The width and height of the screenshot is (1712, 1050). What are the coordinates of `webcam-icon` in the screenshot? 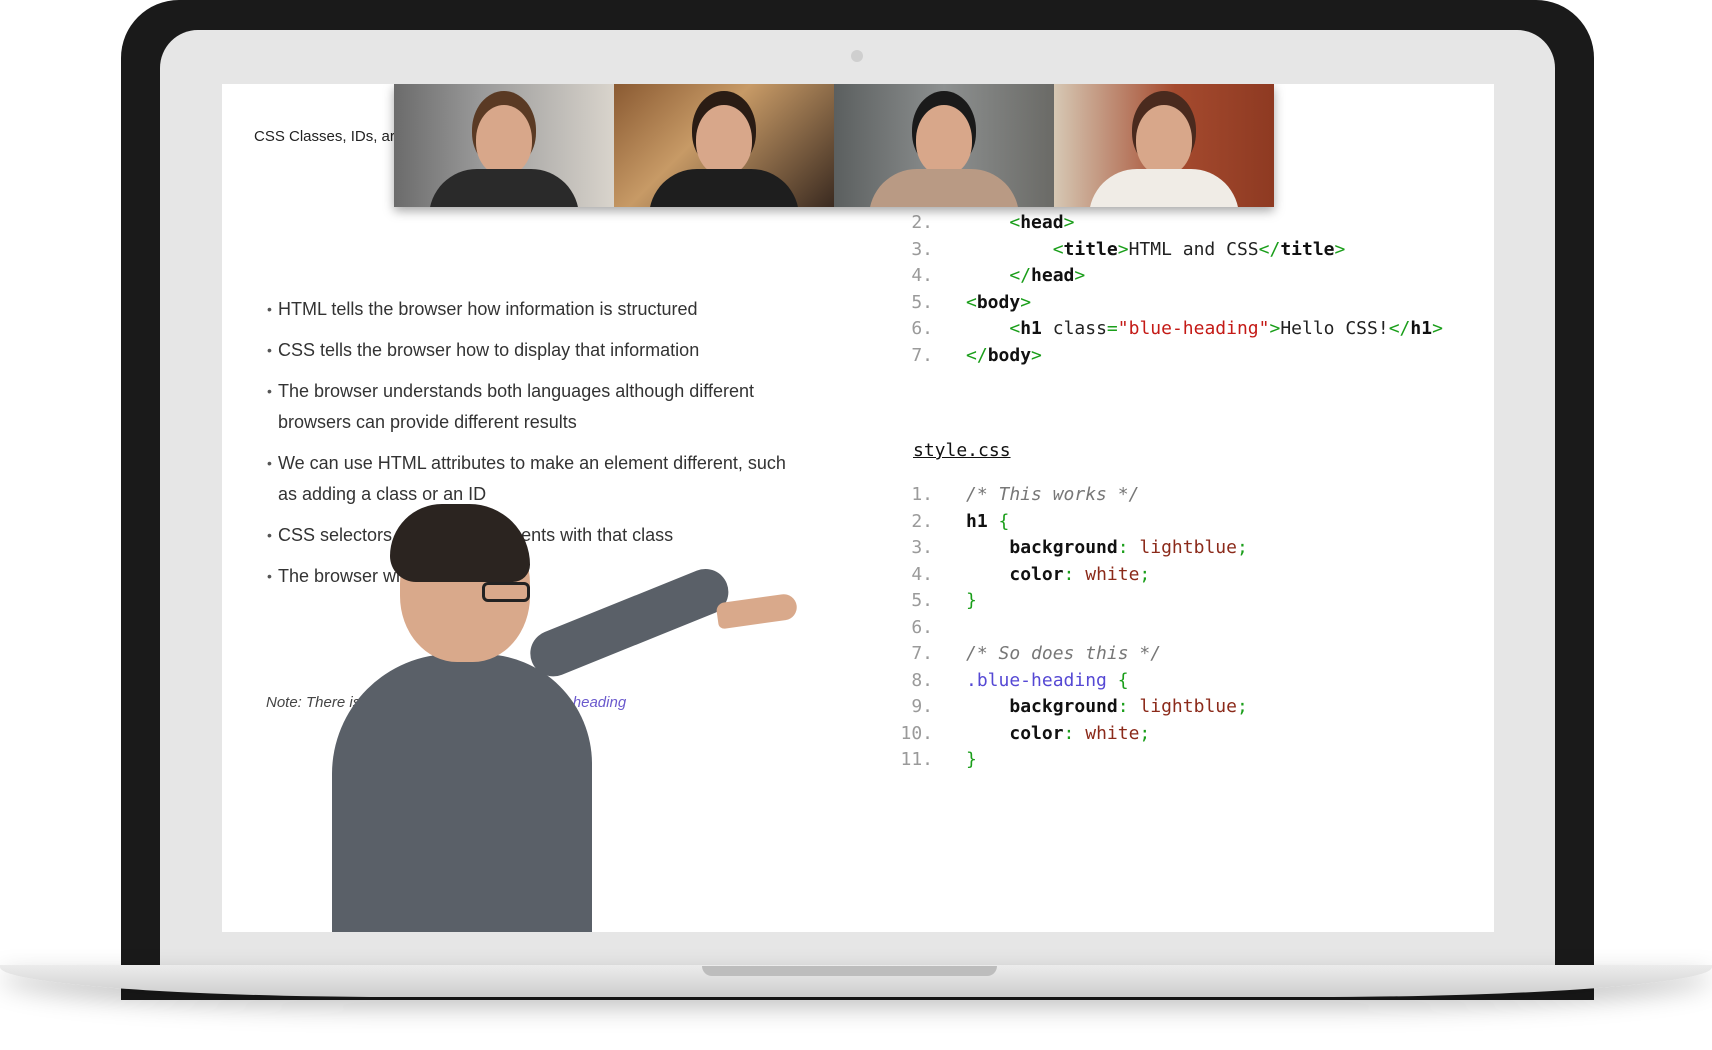 It's located at (857, 56).